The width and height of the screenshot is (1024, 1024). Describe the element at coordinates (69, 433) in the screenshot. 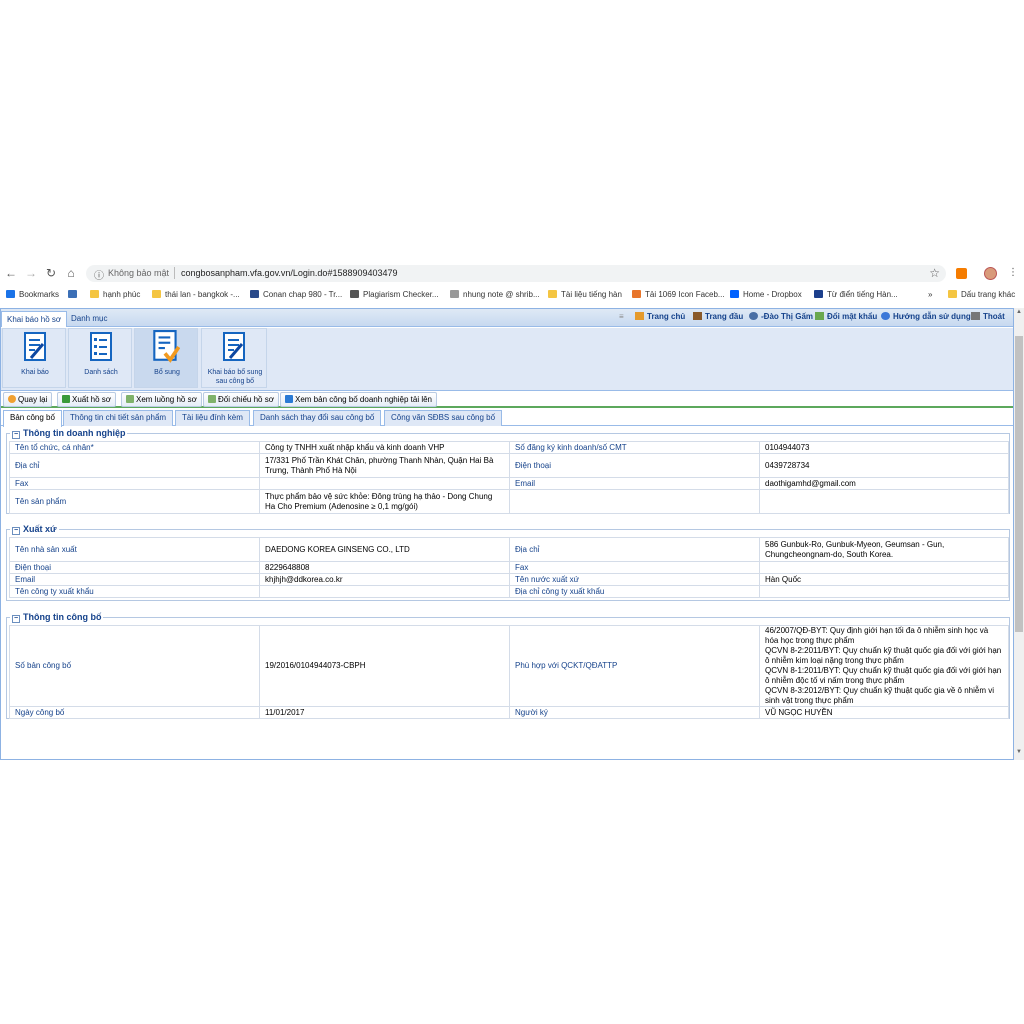

I see `section-header: − Thông tin doanh nghiệp` at that location.